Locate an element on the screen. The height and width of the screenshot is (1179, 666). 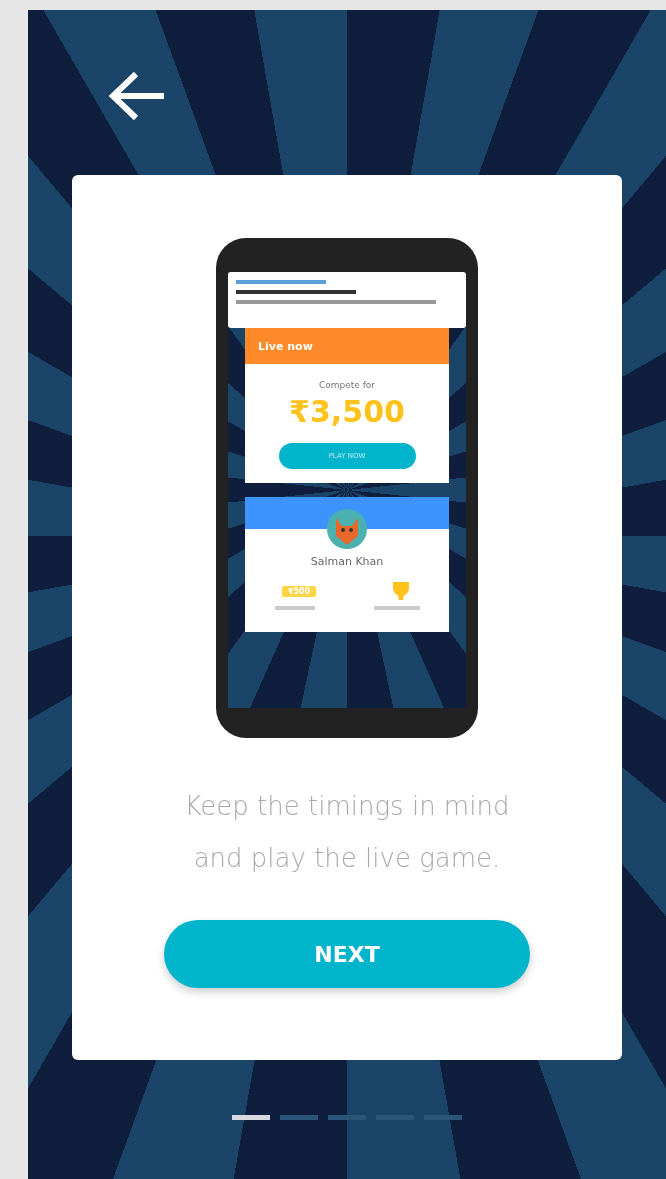
caption-text: Keep the timings in mind and play the live game. is located at coordinates (347, 832).